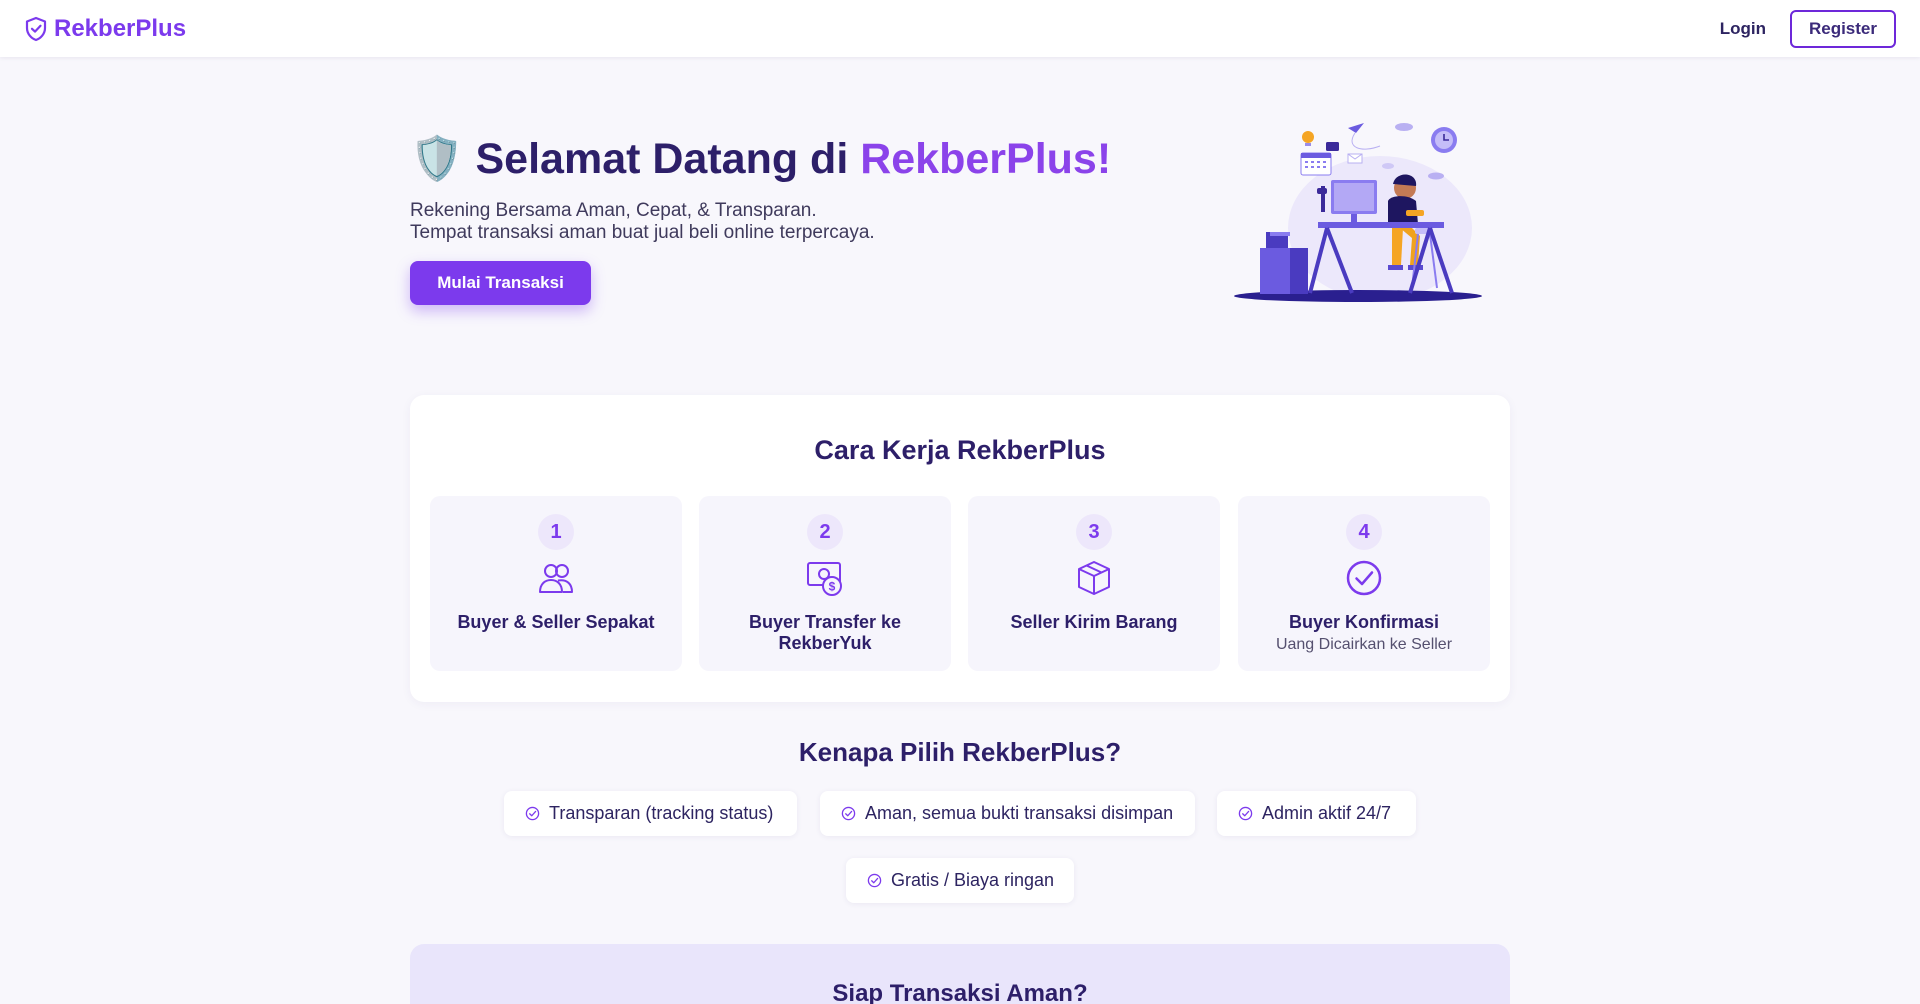 The width and height of the screenshot is (1920, 1004). Describe the element at coordinates (960, 450) in the screenshot. I see `how-it-works-title: Cara Kerja RekberPlus` at that location.